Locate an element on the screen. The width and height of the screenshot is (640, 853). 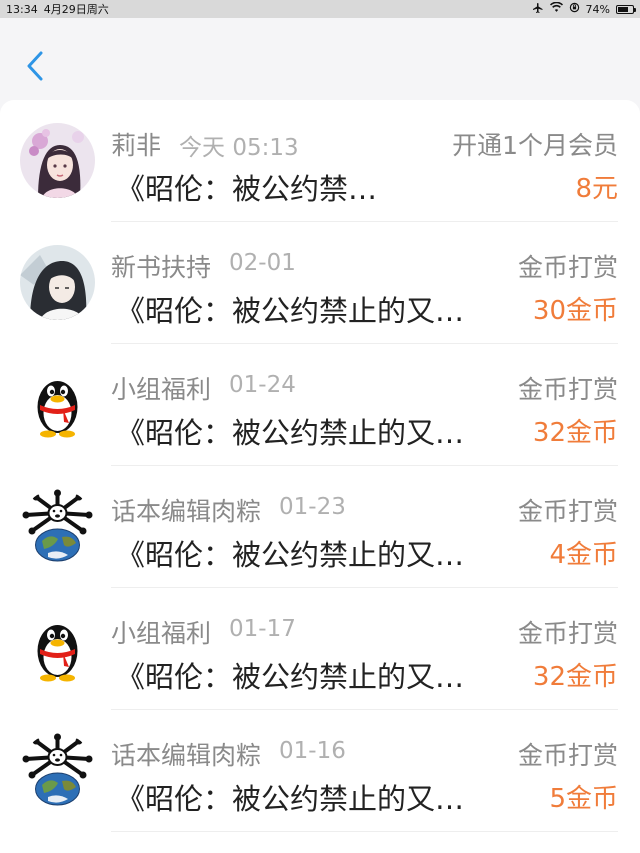
anime-girl-avatar is located at coordinates (57, 160).